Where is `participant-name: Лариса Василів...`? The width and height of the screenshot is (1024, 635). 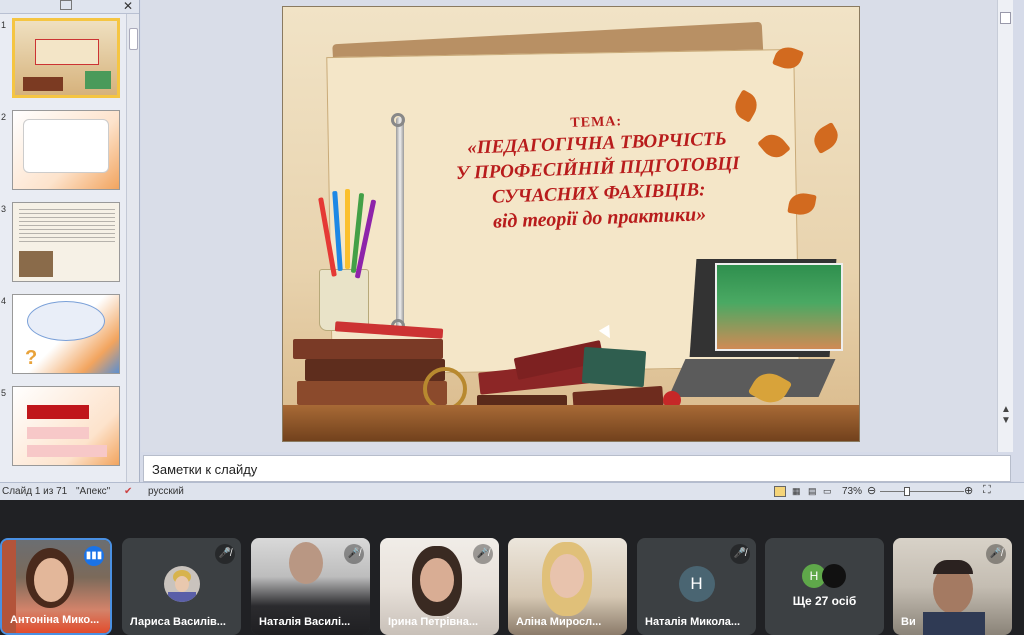 participant-name: Лариса Василів... is located at coordinates (178, 622).